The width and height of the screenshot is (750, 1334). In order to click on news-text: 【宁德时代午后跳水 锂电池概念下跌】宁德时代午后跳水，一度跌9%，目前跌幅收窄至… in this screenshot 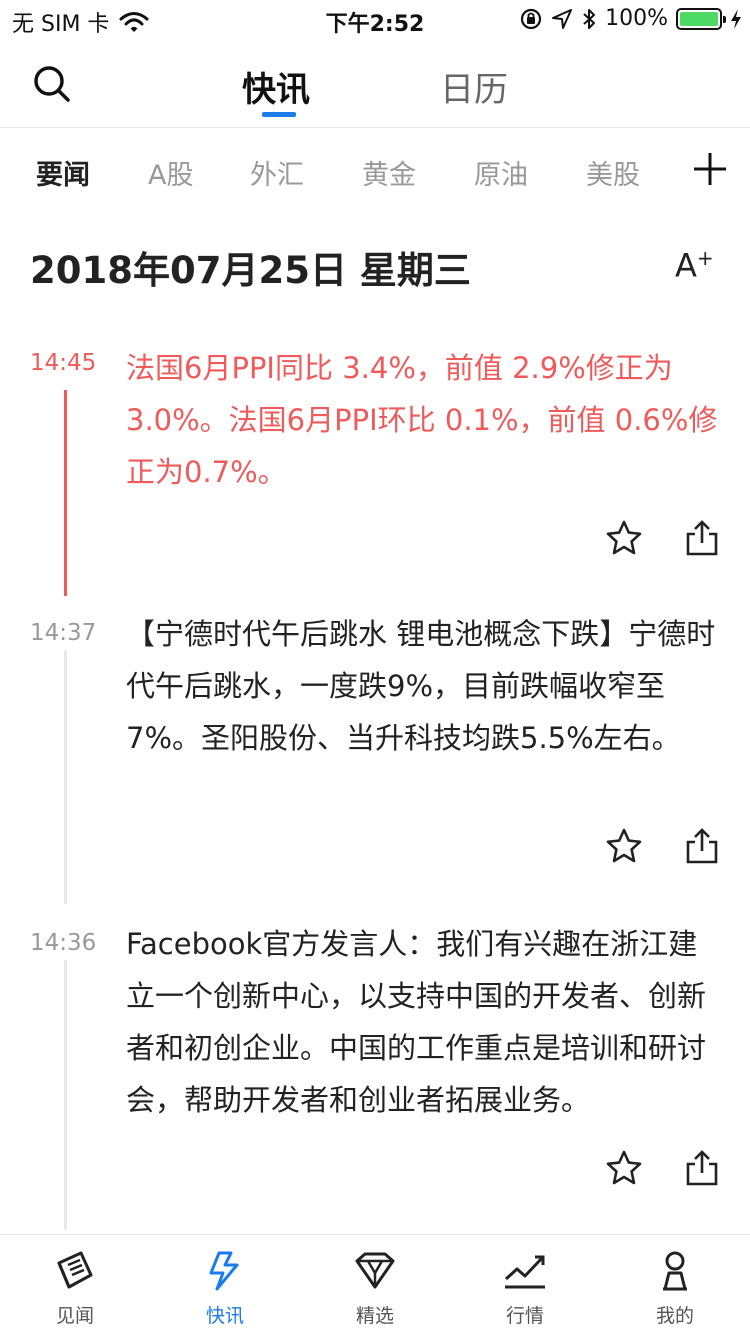, I will do `click(421, 686)`.